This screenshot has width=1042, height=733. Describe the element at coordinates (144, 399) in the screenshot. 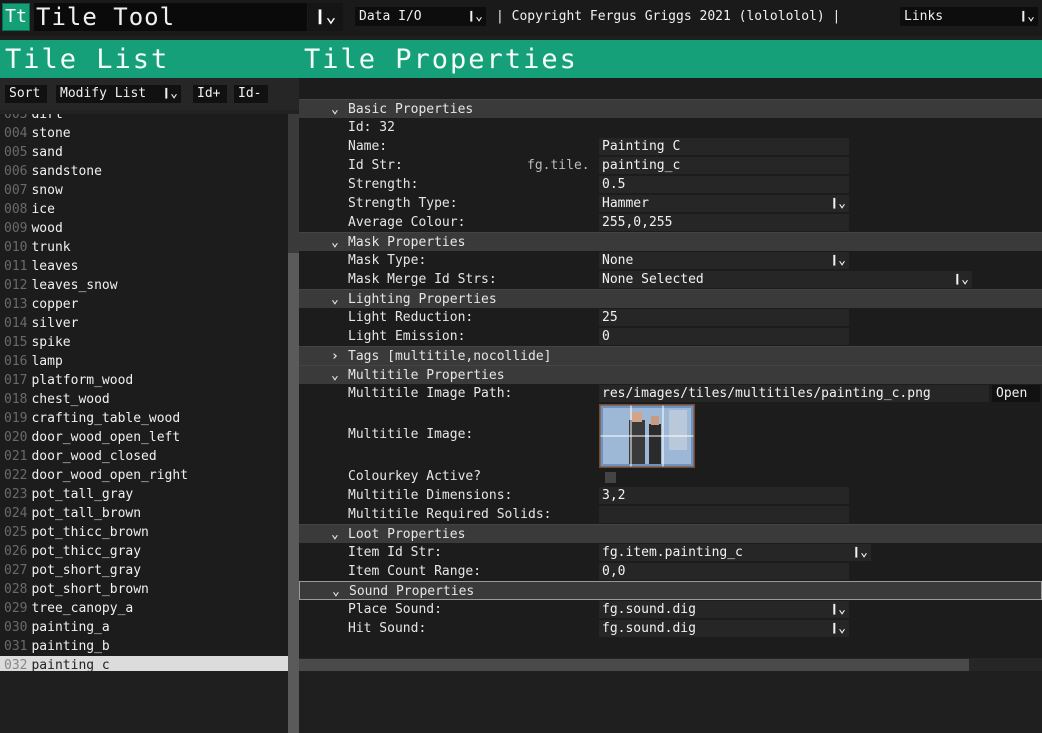

I see `tile-list-item: 018 chest_wood` at that location.